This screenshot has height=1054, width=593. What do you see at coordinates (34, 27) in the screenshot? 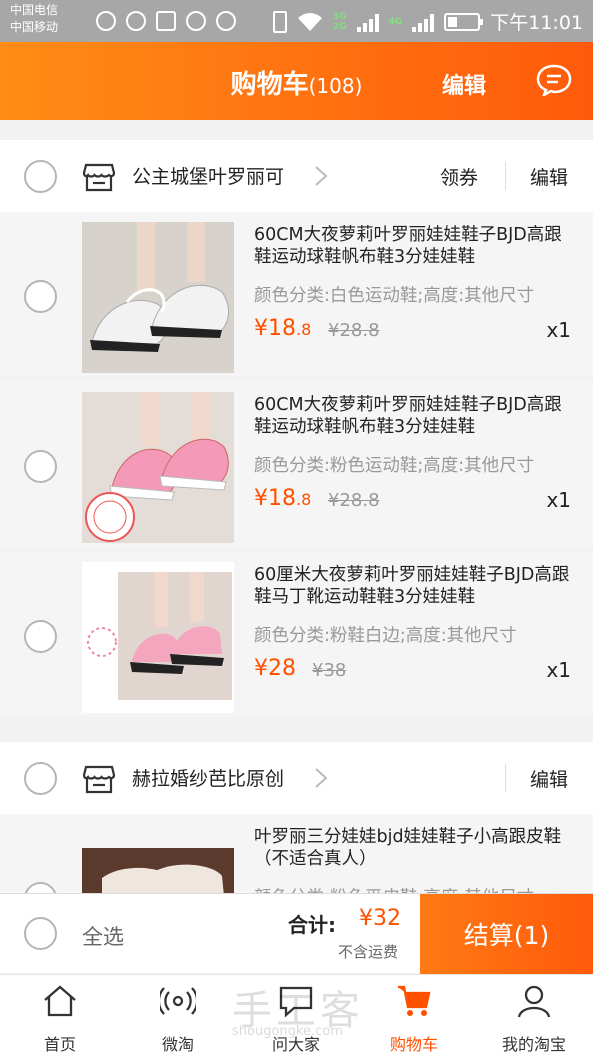
I see `carrier-2: 中国移动` at bounding box center [34, 27].